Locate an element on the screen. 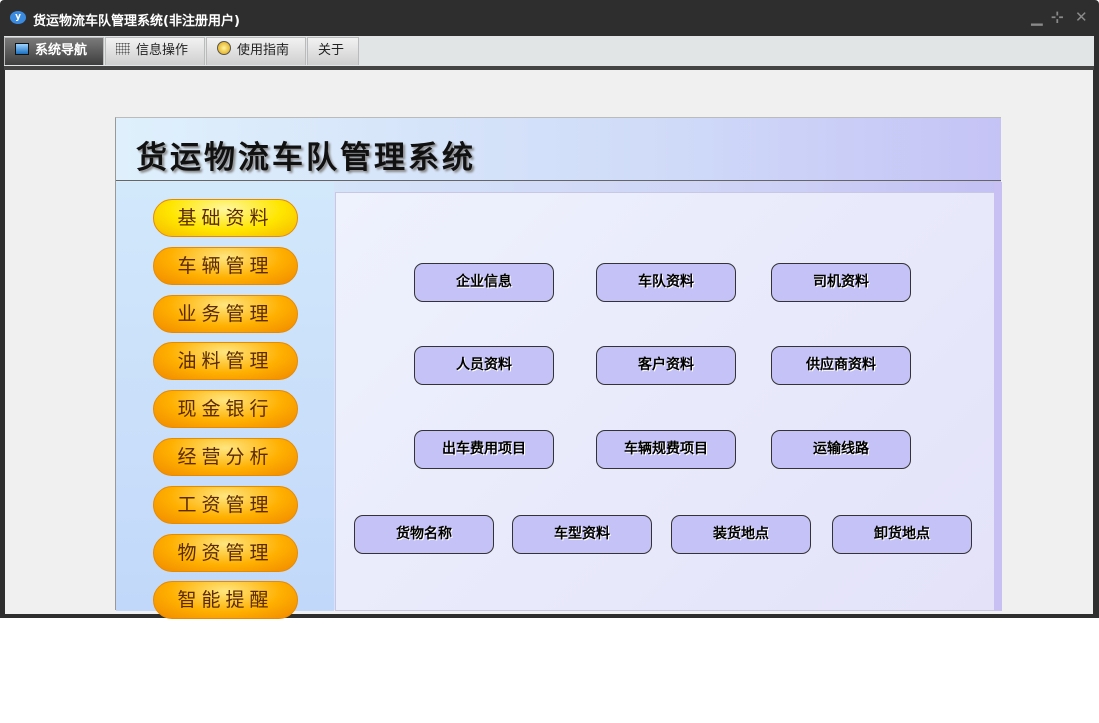 This screenshot has height=723, width=1099. side-menu-button: 车辆管理 is located at coordinates (225, 265).